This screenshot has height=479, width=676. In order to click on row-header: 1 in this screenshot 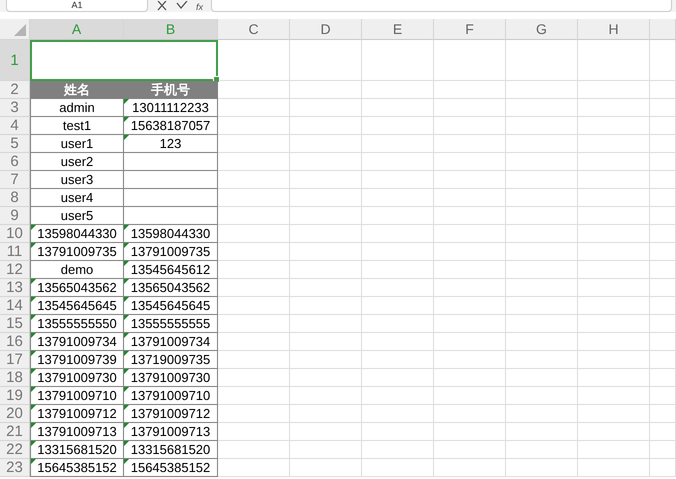, I will do `click(15, 60)`.